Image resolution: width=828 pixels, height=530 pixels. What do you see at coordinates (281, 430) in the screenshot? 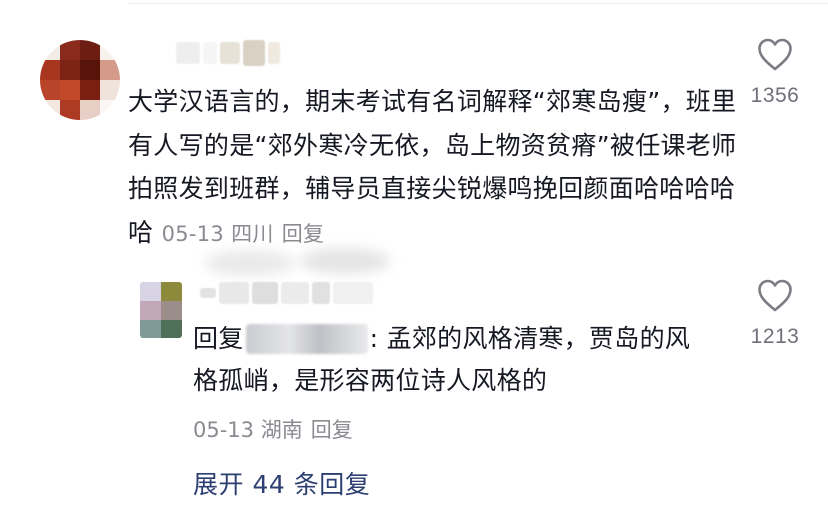
I see `reply-location: 湖南` at bounding box center [281, 430].